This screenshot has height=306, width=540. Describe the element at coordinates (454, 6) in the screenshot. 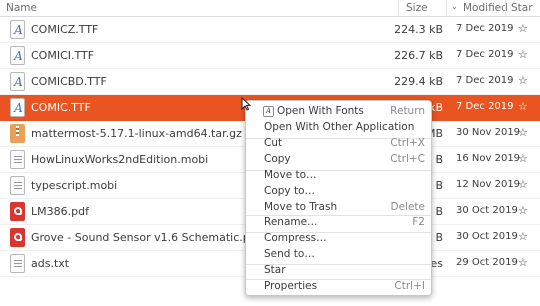

I see `sort-descending-icon: ⌄` at that location.